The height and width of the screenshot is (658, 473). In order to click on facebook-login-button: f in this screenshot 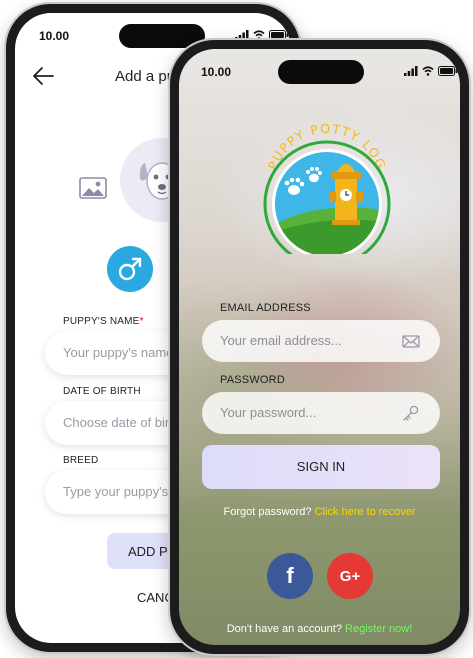, I will do `click(290, 576)`.